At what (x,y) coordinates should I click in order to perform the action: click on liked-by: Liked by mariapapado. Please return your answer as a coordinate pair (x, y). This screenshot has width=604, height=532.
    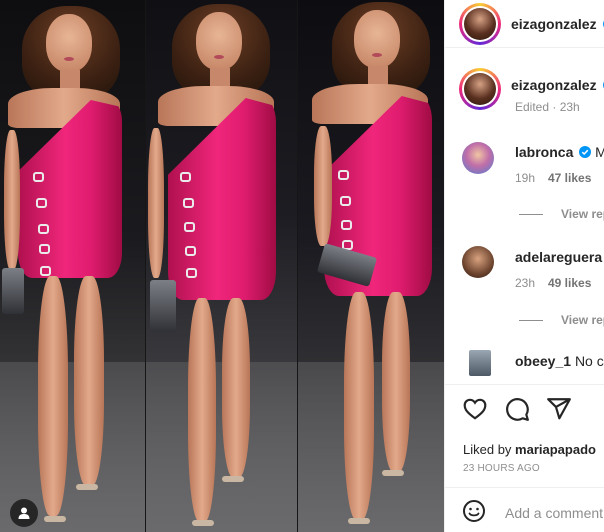
    Looking at the image, I should click on (529, 449).